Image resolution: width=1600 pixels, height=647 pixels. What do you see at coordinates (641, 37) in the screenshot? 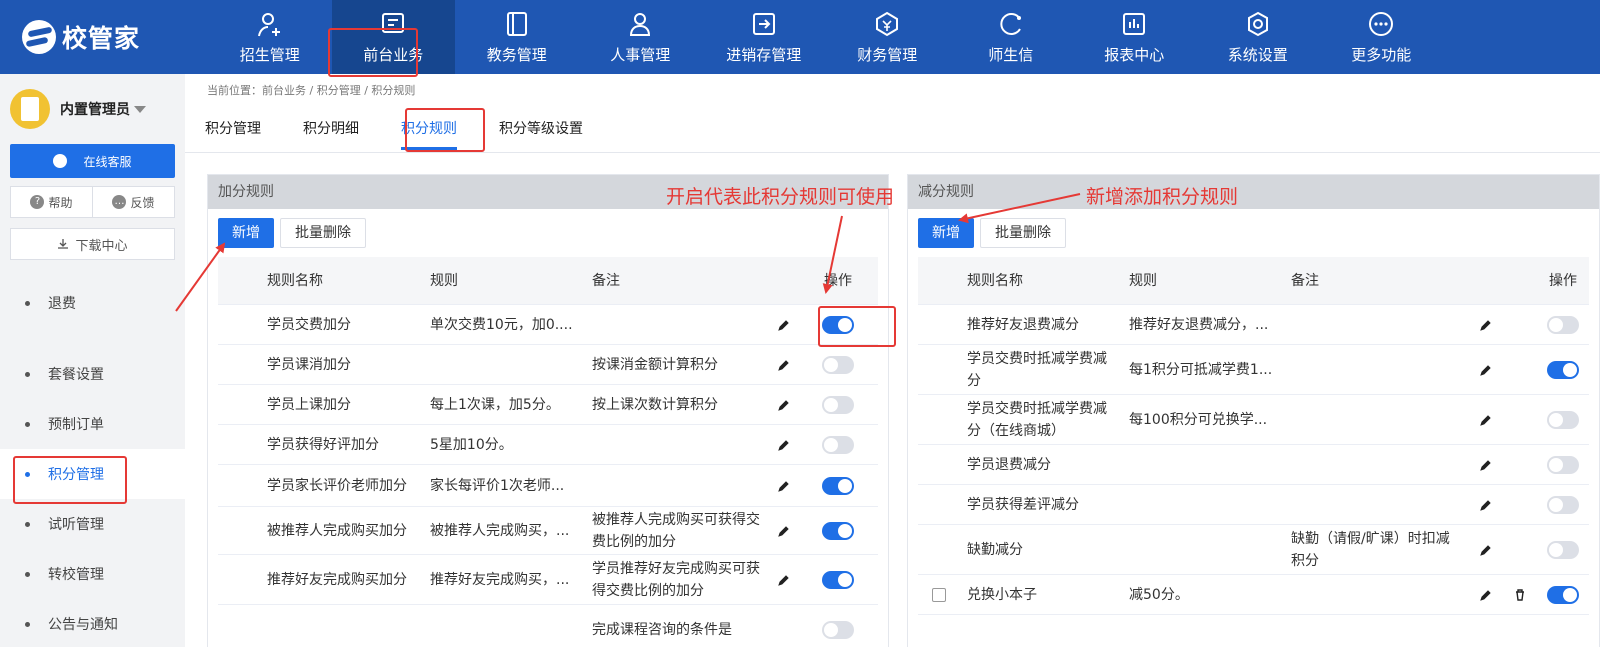
I see `nav-item-3: 人事管理` at bounding box center [641, 37].